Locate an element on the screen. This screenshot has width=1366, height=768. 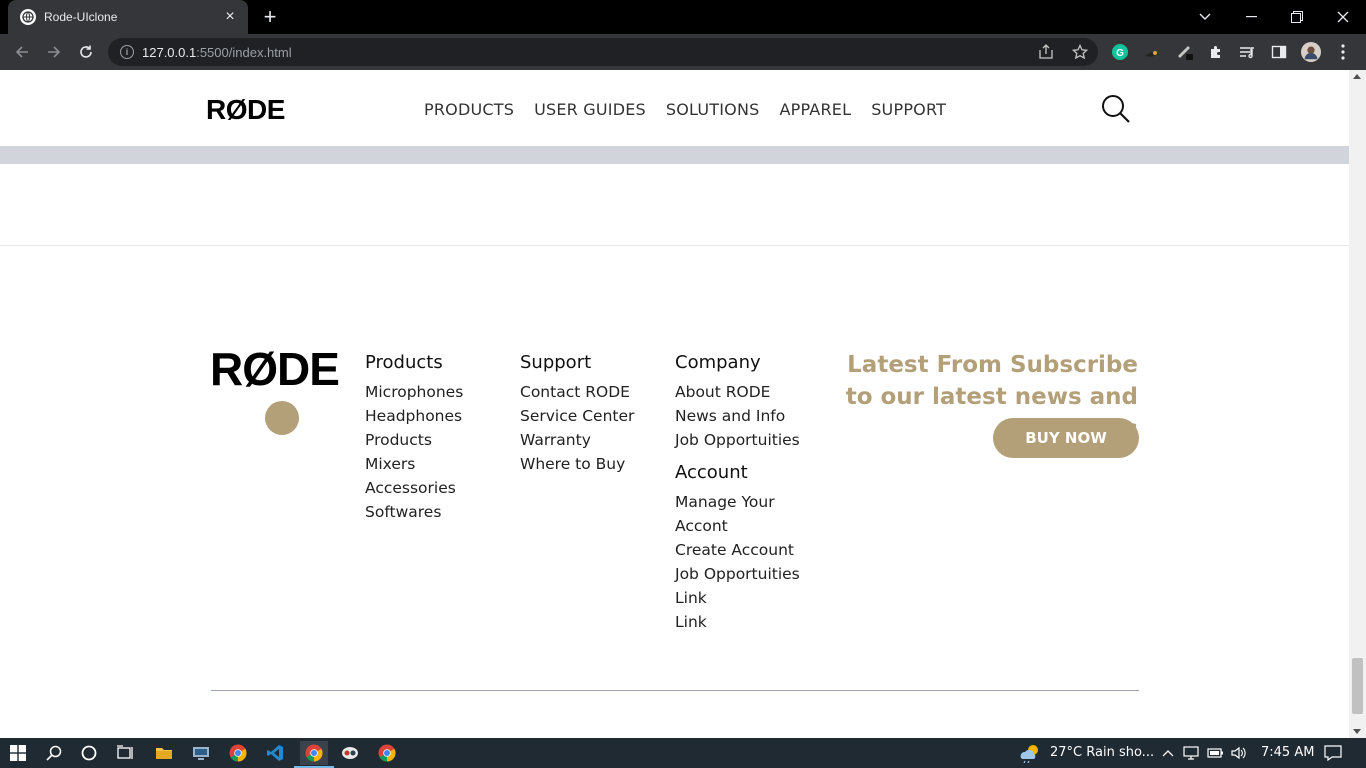
volume-icon is located at coordinates (1239, 753).